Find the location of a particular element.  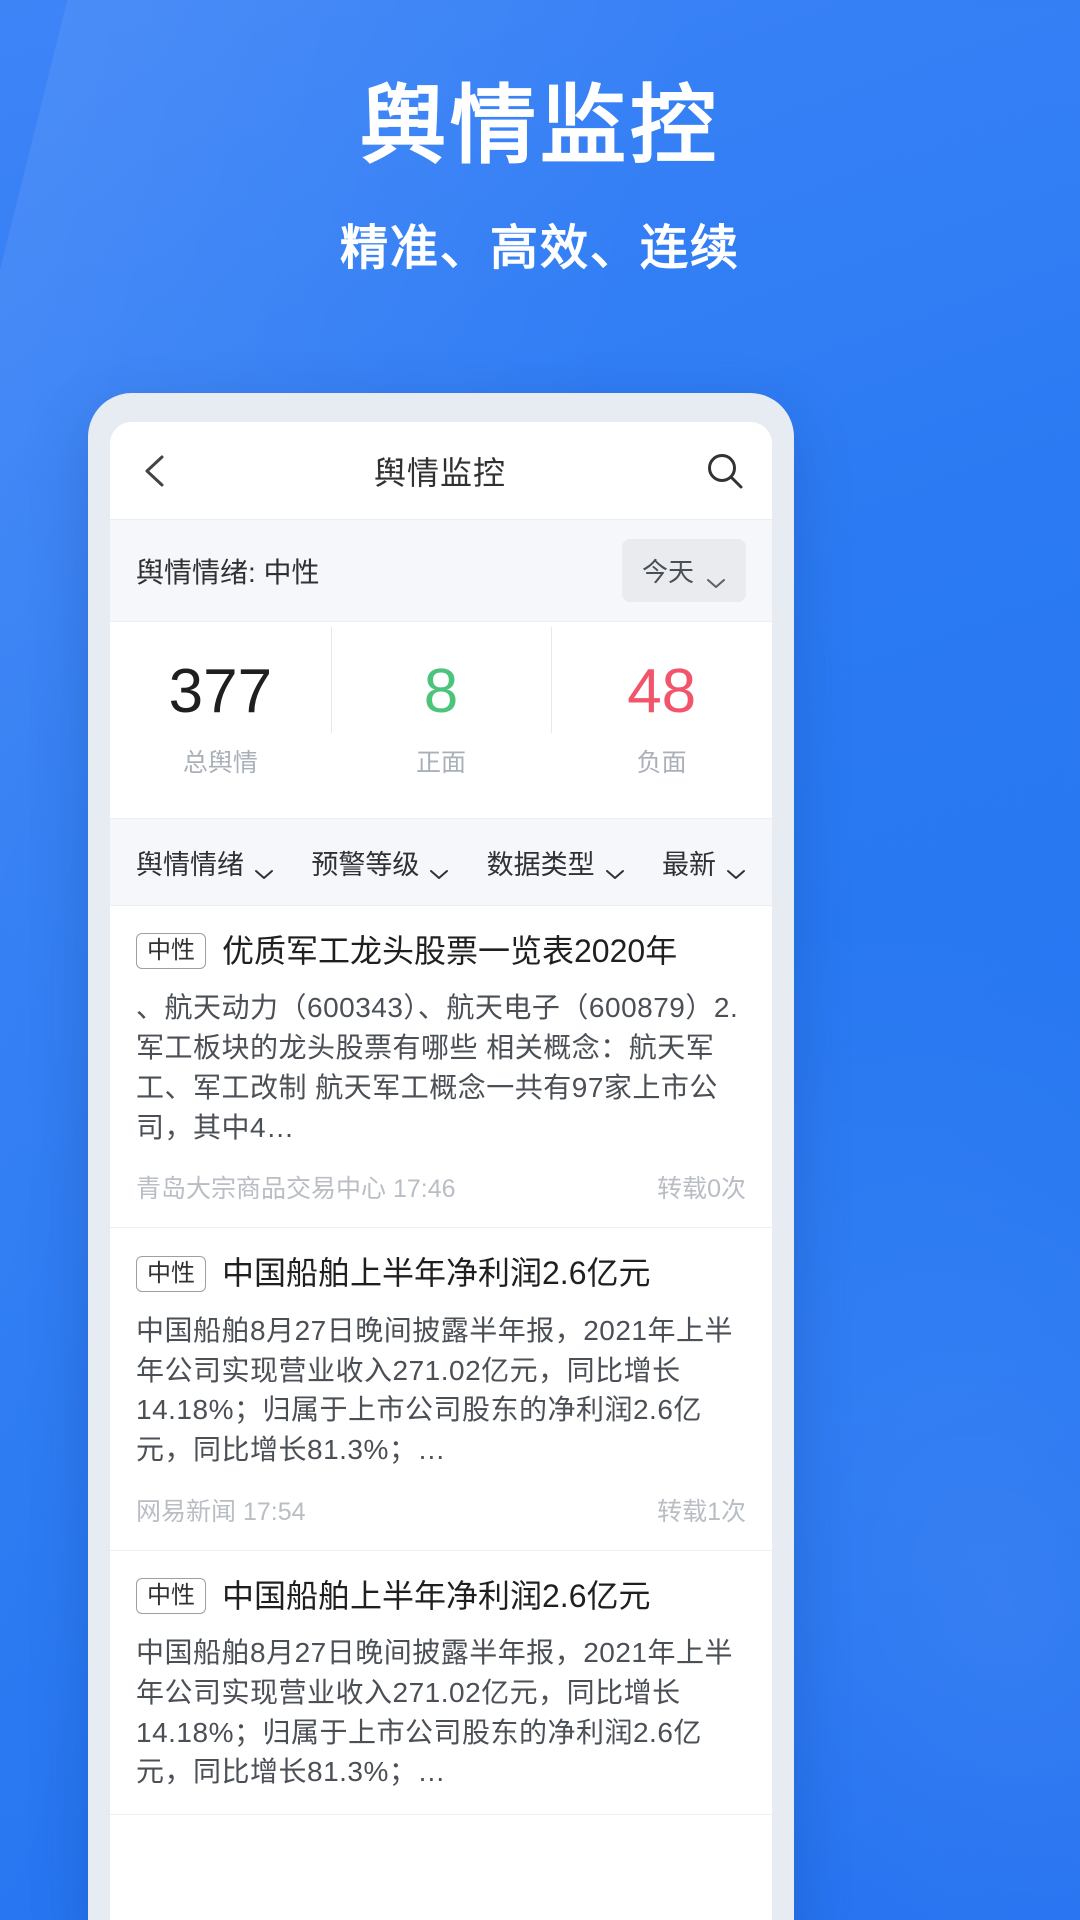

stat-positive-label: 正面 is located at coordinates (441, 763).